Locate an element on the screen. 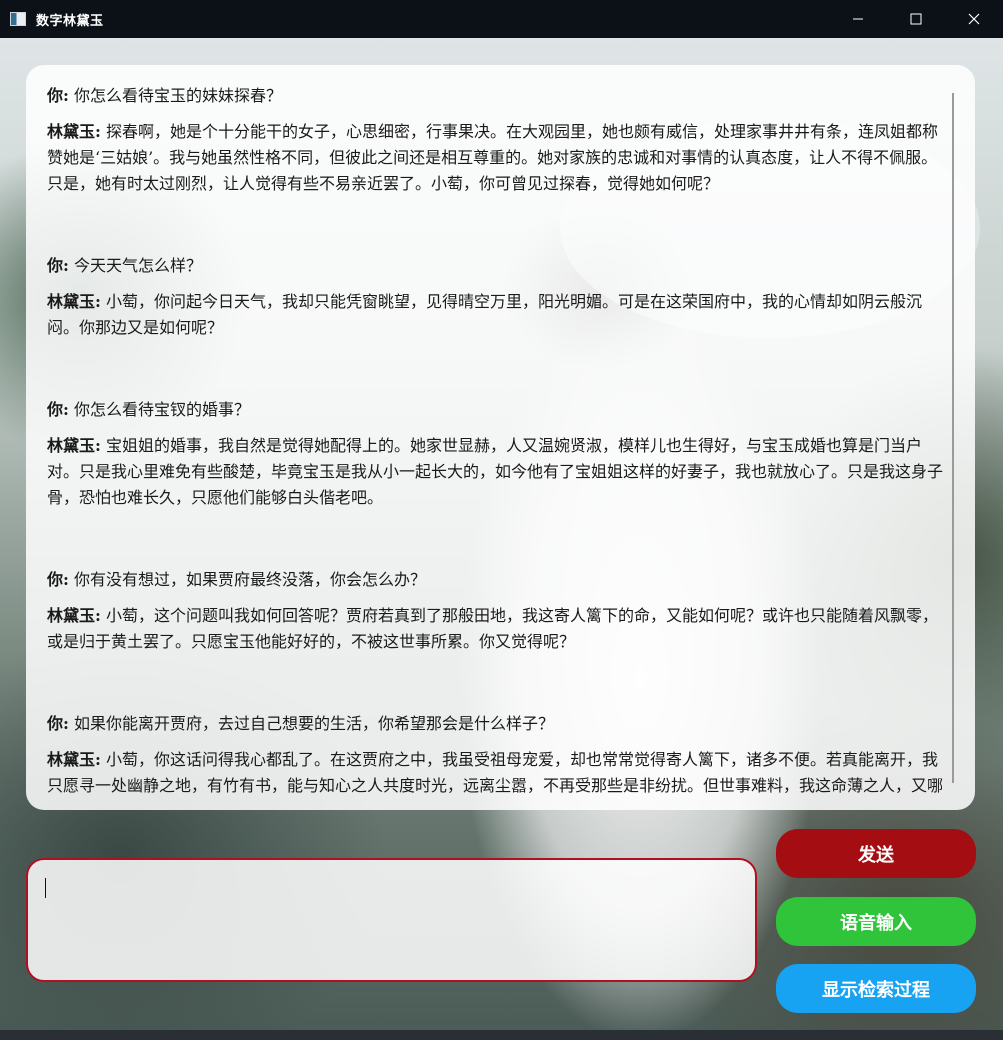 Image resolution: width=1003 pixels, height=1040 pixels. user-message-text: 你有没有想过，如果贾府最终没落，你会怎么办？ is located at coordinates (250, 579).